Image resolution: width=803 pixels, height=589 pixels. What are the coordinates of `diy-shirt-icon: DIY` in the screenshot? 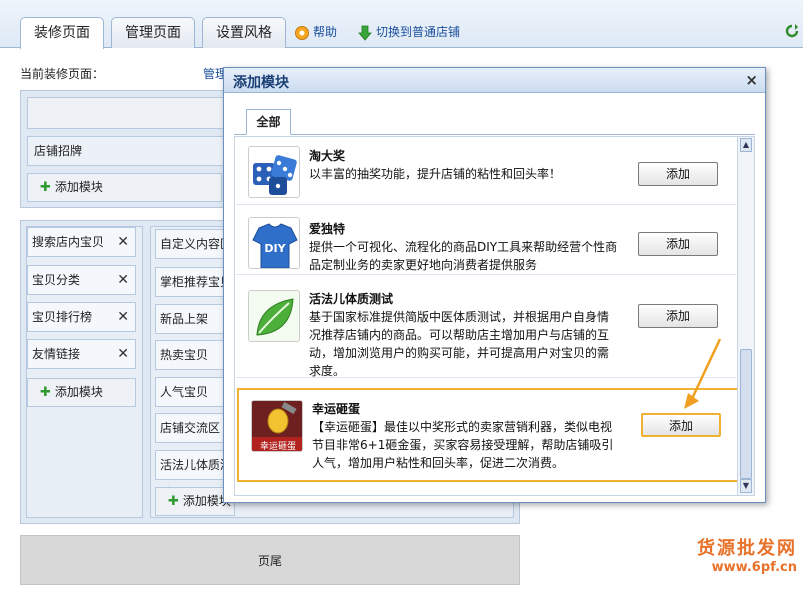 It's located at (274, 243).